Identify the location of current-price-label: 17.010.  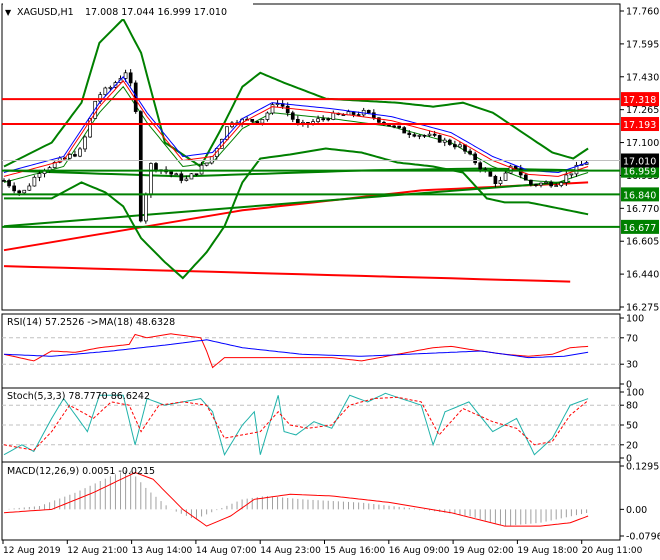
(639, 161).